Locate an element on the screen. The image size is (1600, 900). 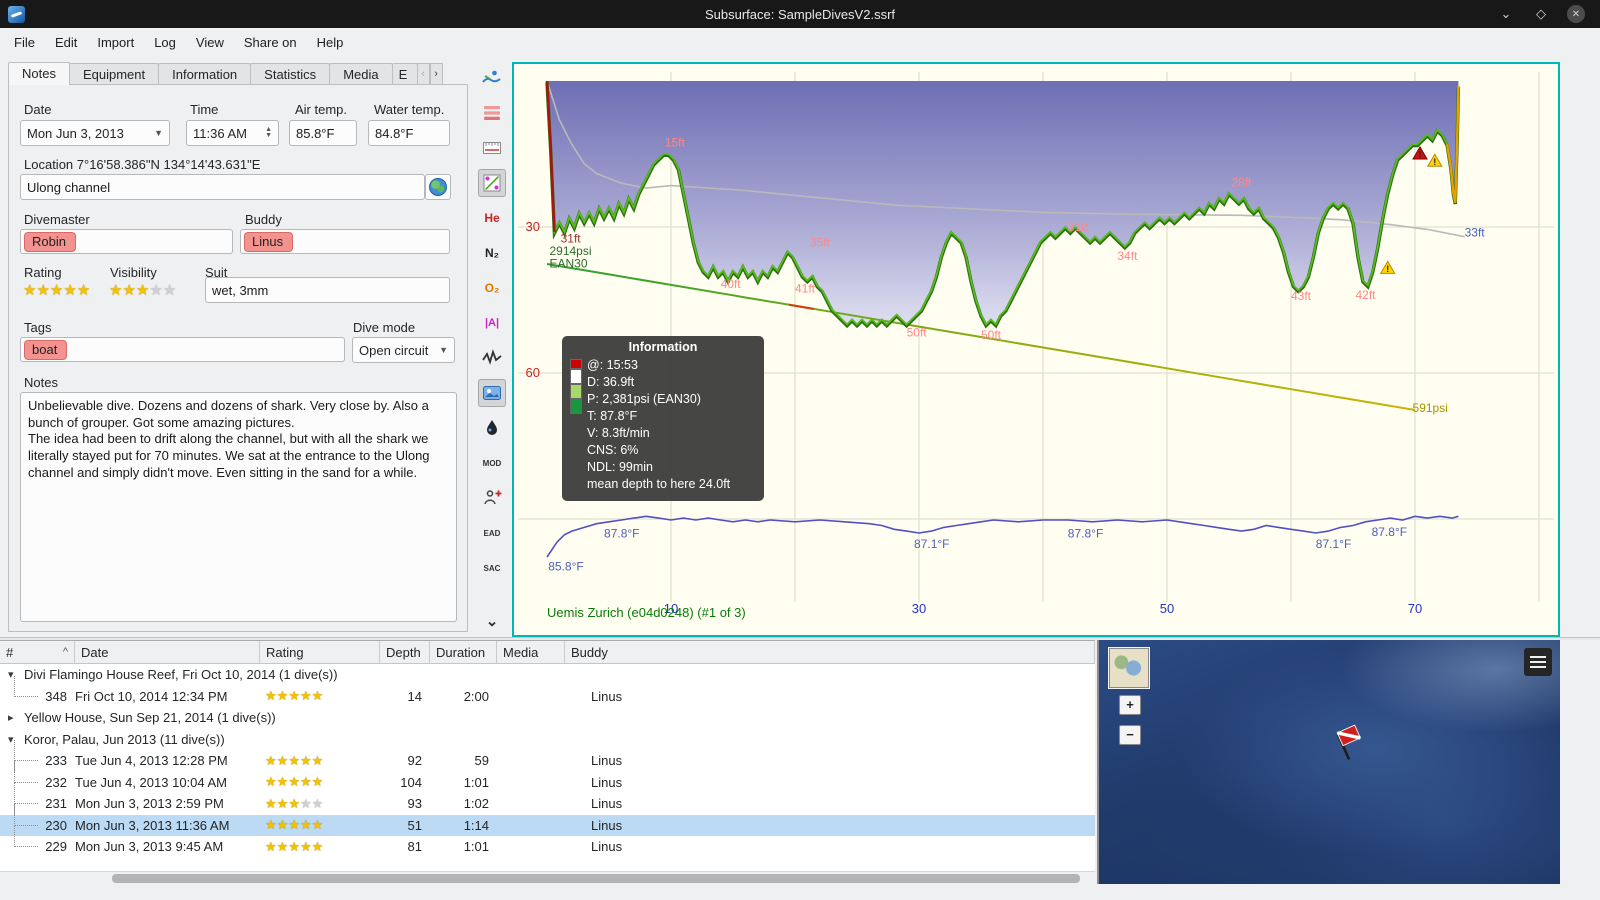
tab-statistics: Statistics is located at coordinates (290, 74).